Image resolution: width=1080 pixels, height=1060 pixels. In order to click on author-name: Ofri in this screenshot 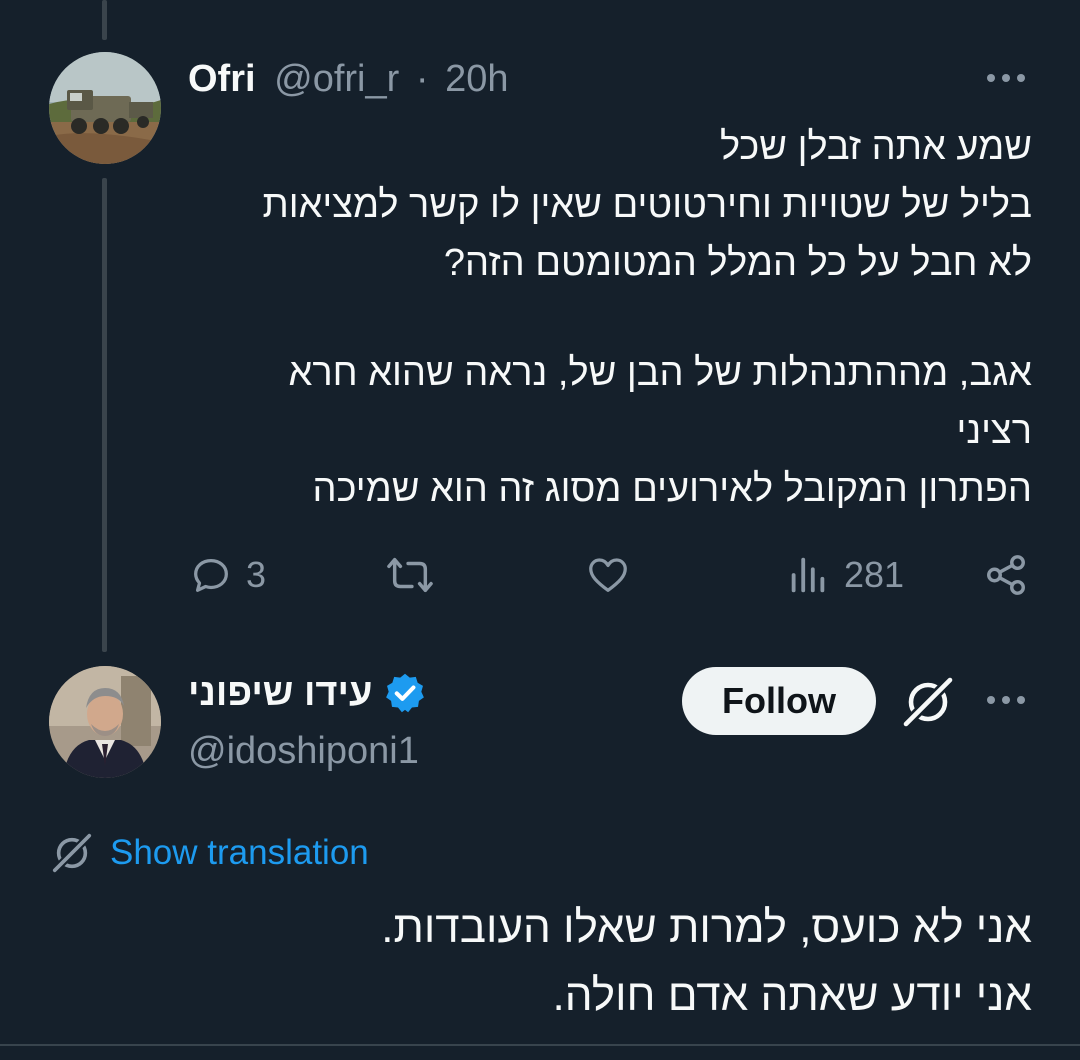, I will do `click(222, 79)`.